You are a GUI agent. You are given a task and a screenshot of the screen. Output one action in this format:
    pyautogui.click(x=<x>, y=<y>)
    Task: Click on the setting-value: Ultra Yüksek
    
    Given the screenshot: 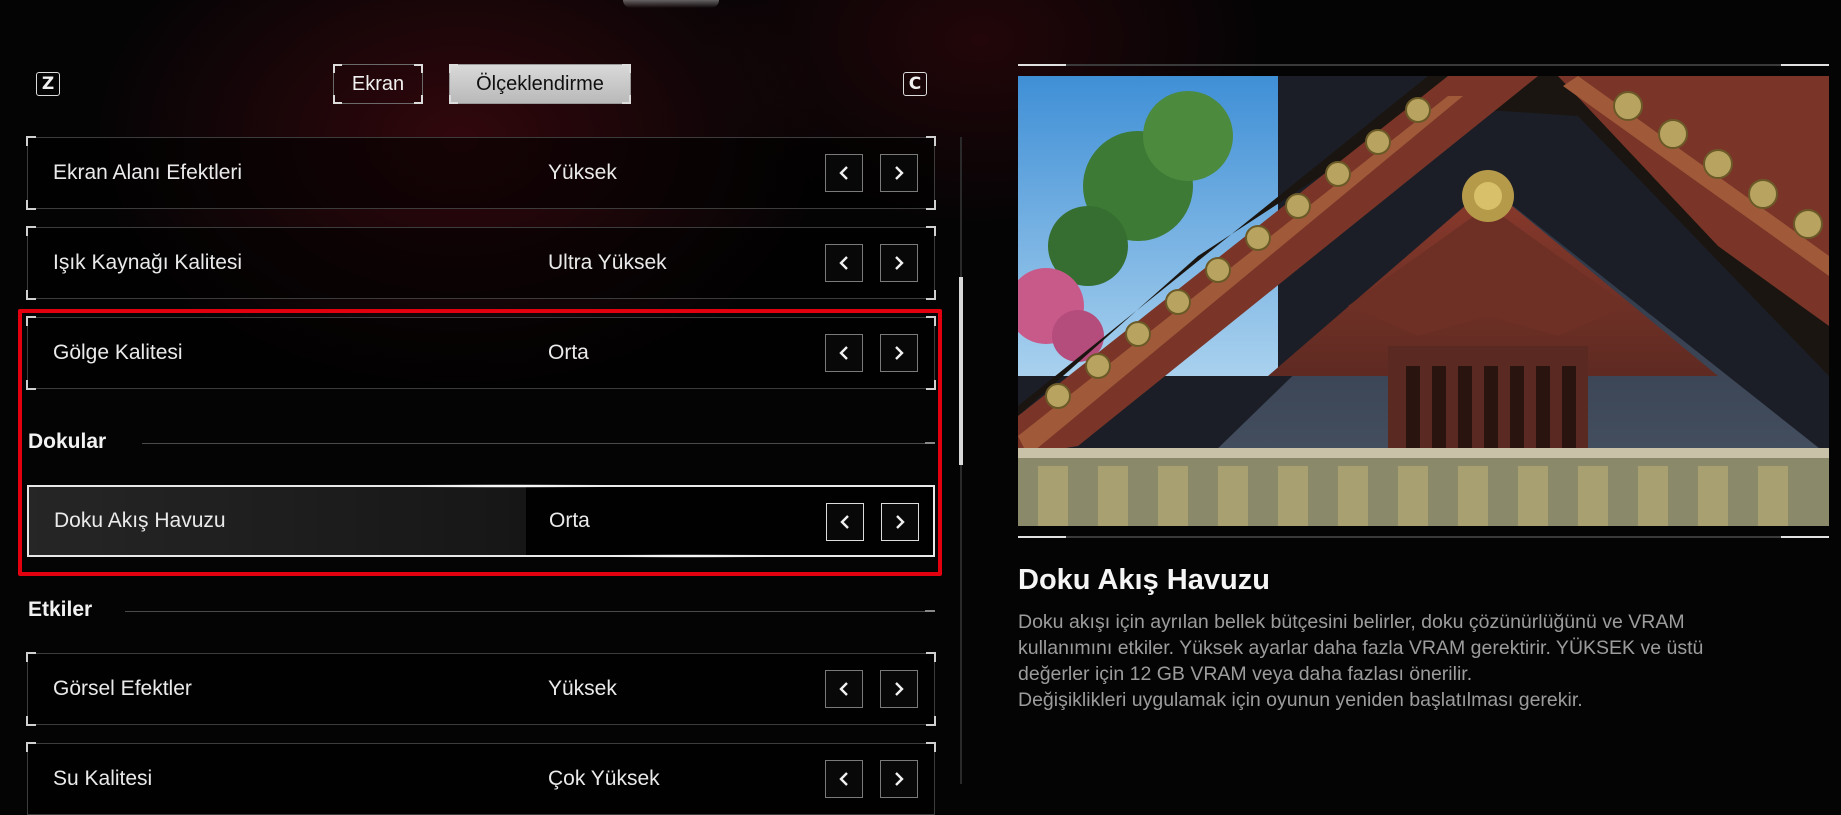 What is the action you would take?
    pyautogui.click(x=607, y=262)
    